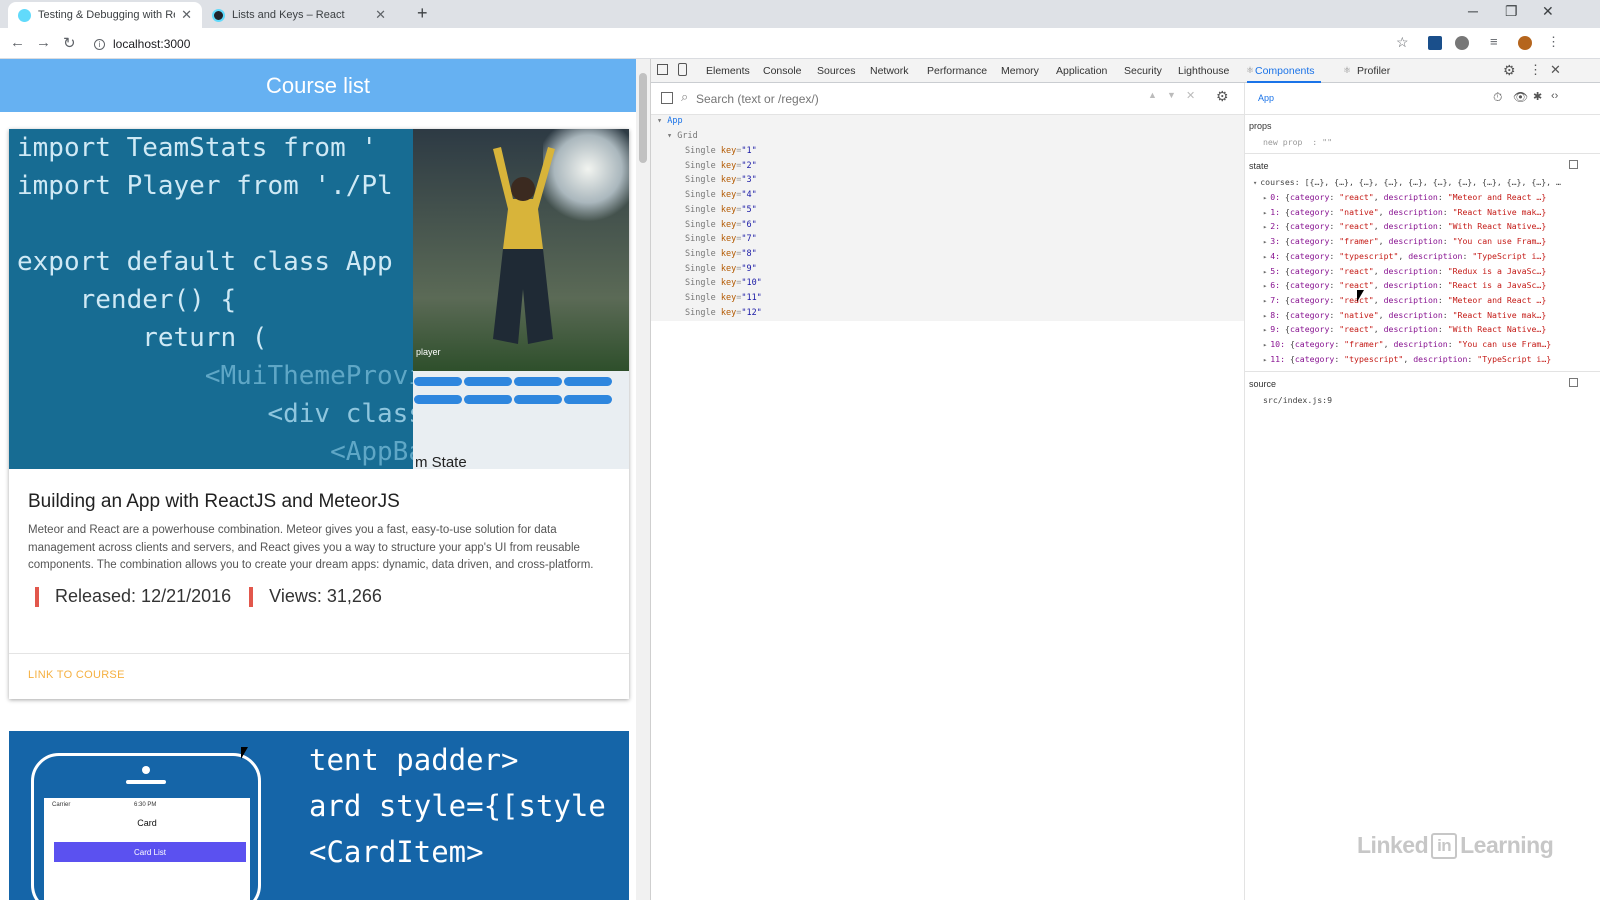 The width and height of the screenshot is (1600, 900). What do you see at coordinates (643, 479) in the screenshot?
I see `page-scrollbar` at bounding box center [643, 479].